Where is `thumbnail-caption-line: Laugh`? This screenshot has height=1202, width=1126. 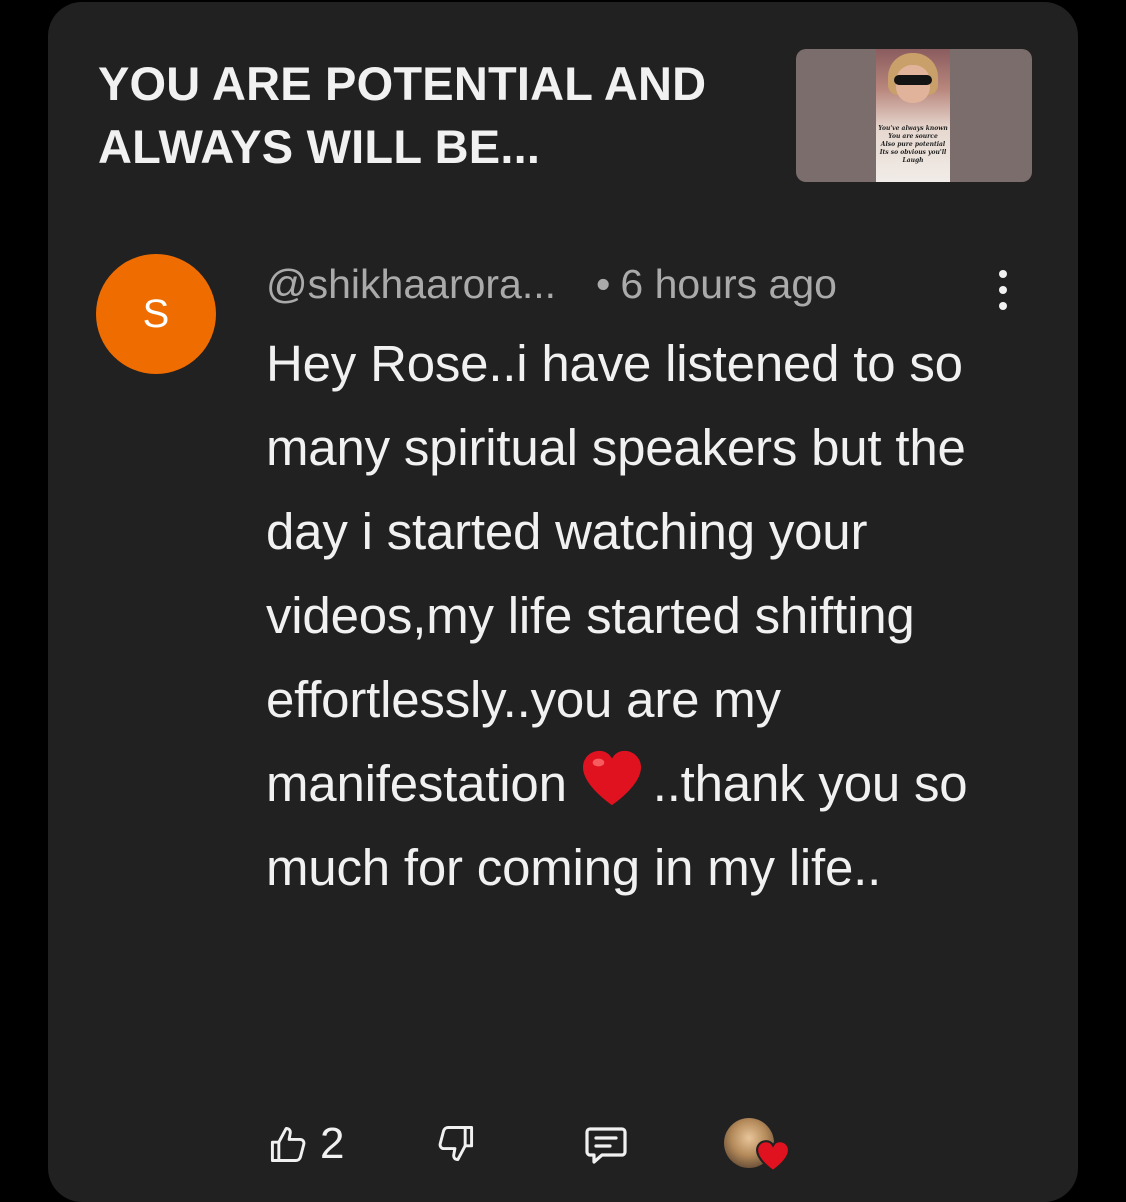
thumbnail-caption-line: Laugh is located at coordinates (913, 160).